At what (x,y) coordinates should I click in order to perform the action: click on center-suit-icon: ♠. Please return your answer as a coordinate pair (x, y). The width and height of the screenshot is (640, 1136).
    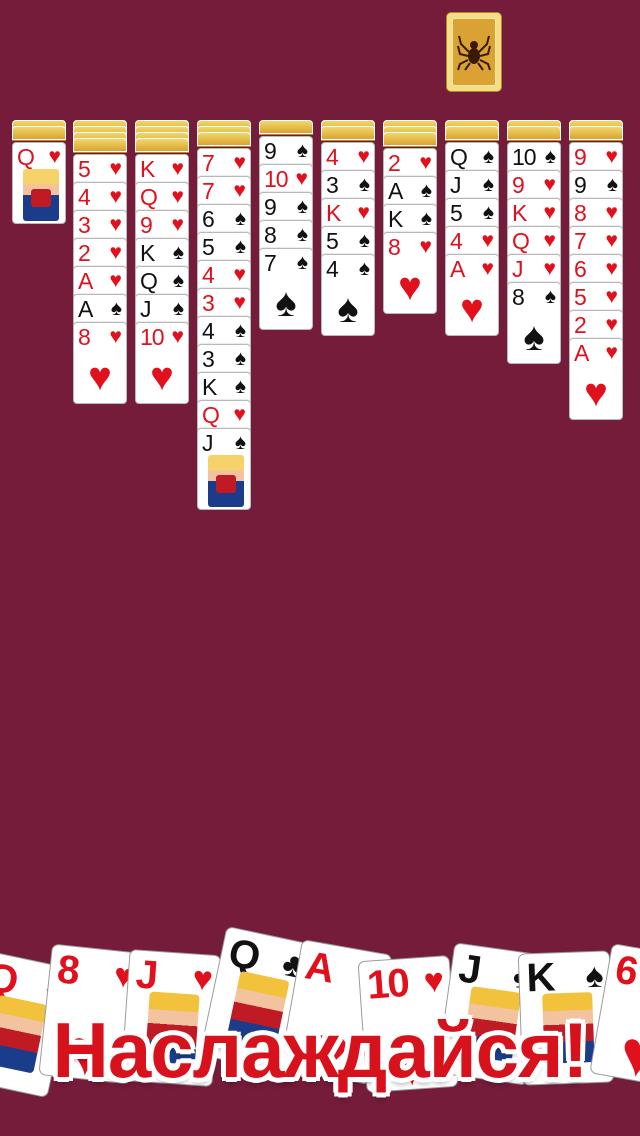
    Looking at the image, I should click on (286, 303).